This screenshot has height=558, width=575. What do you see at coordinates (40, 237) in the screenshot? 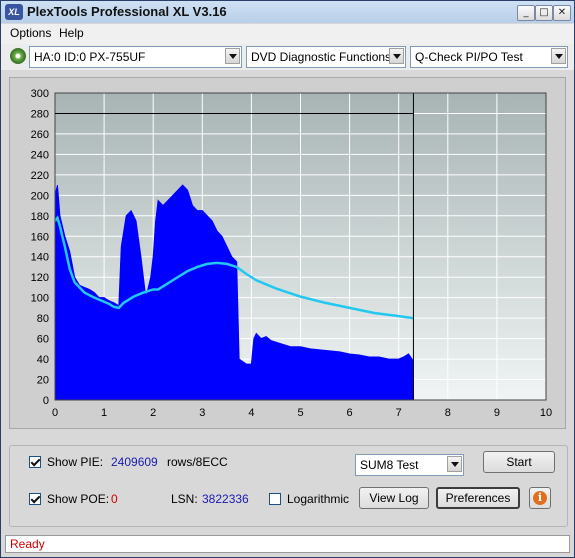
I see `y-tick-label: 160` at bounding box center [40, 237].